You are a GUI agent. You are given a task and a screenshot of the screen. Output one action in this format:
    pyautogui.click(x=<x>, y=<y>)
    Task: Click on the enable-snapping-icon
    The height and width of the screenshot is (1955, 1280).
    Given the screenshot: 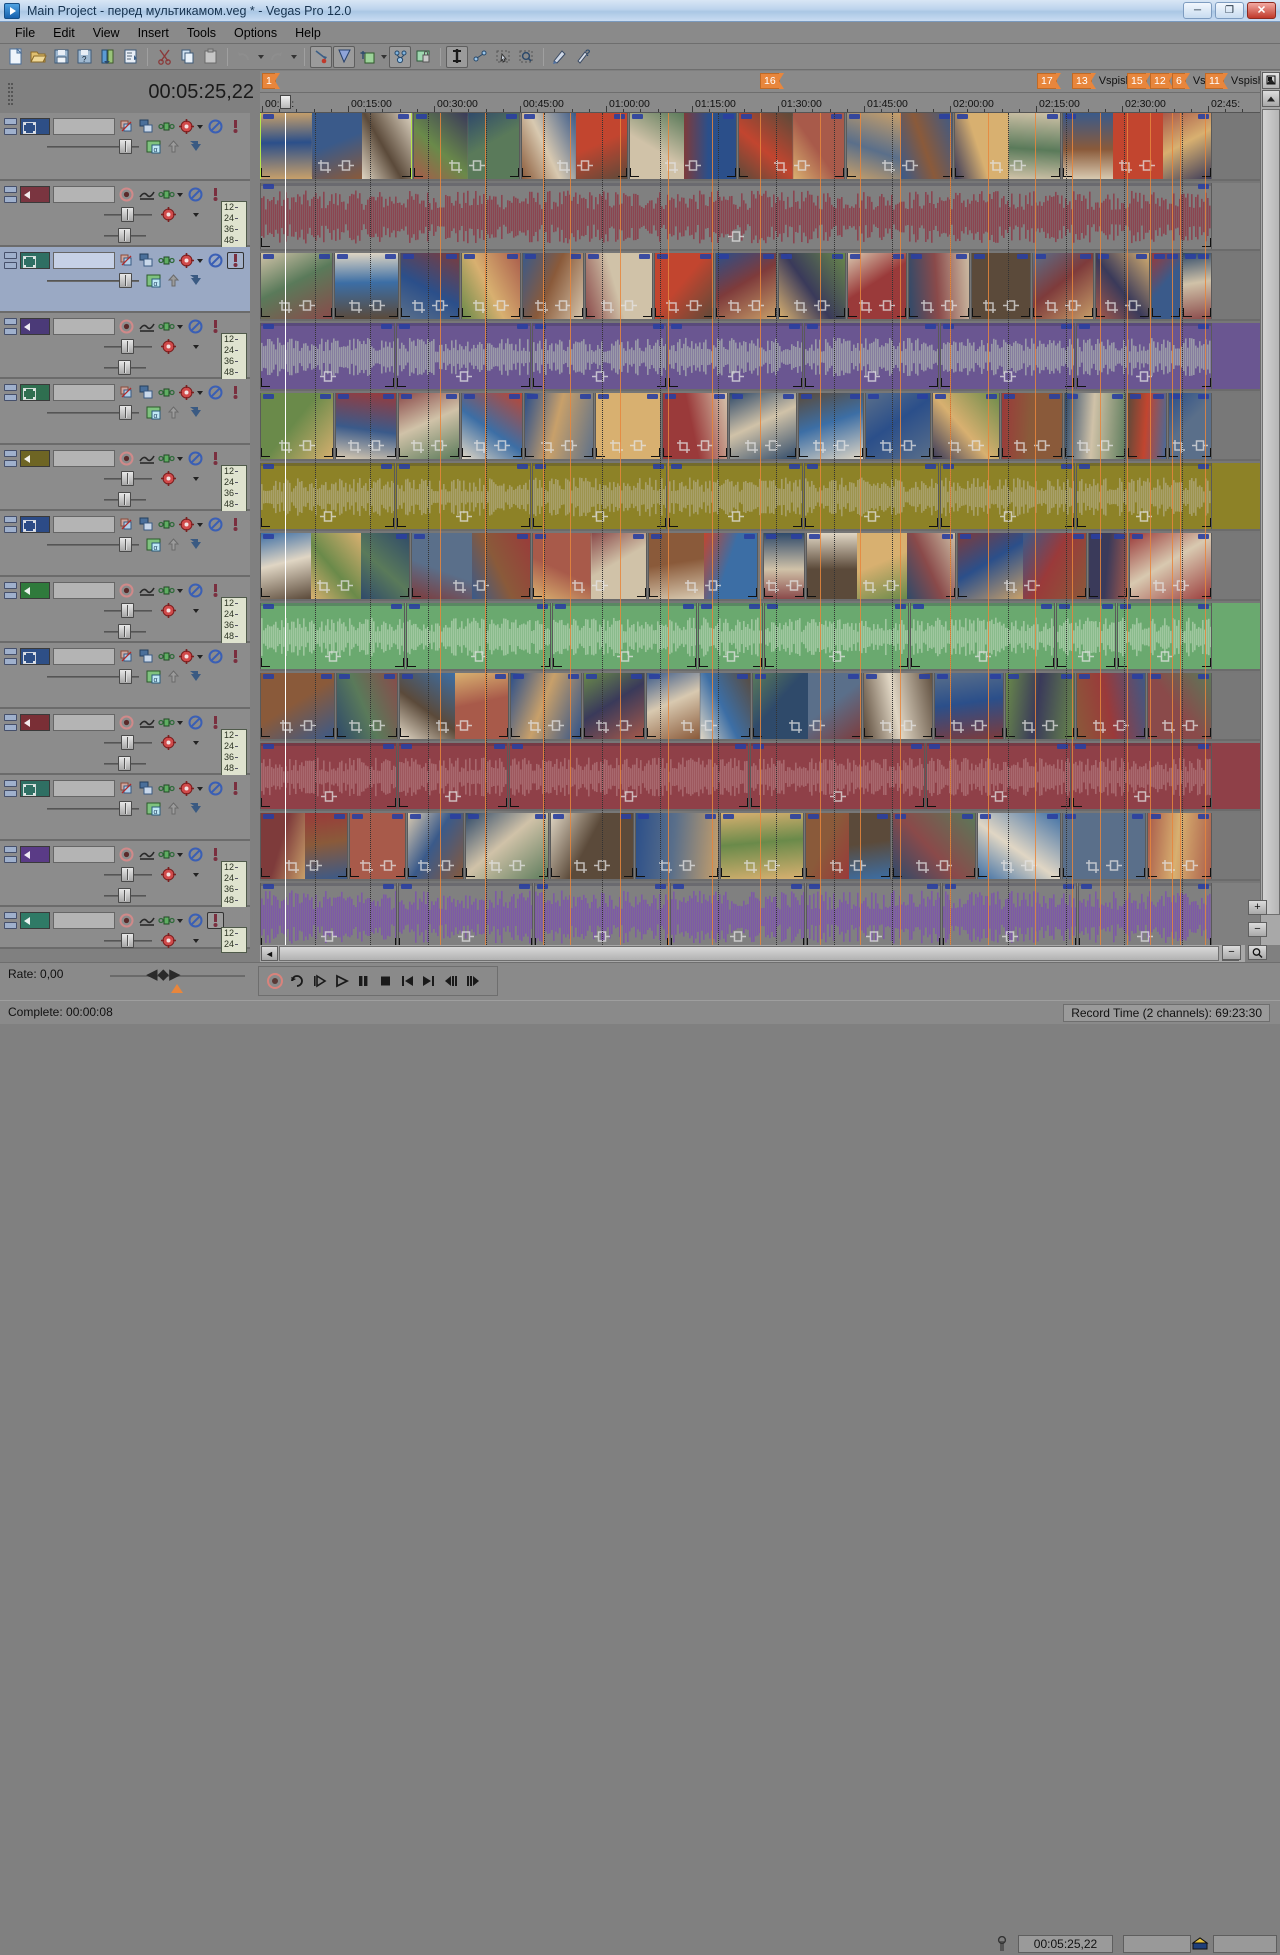 What is the action you would take?
    pyautogui.click(x=321, y=56)
    